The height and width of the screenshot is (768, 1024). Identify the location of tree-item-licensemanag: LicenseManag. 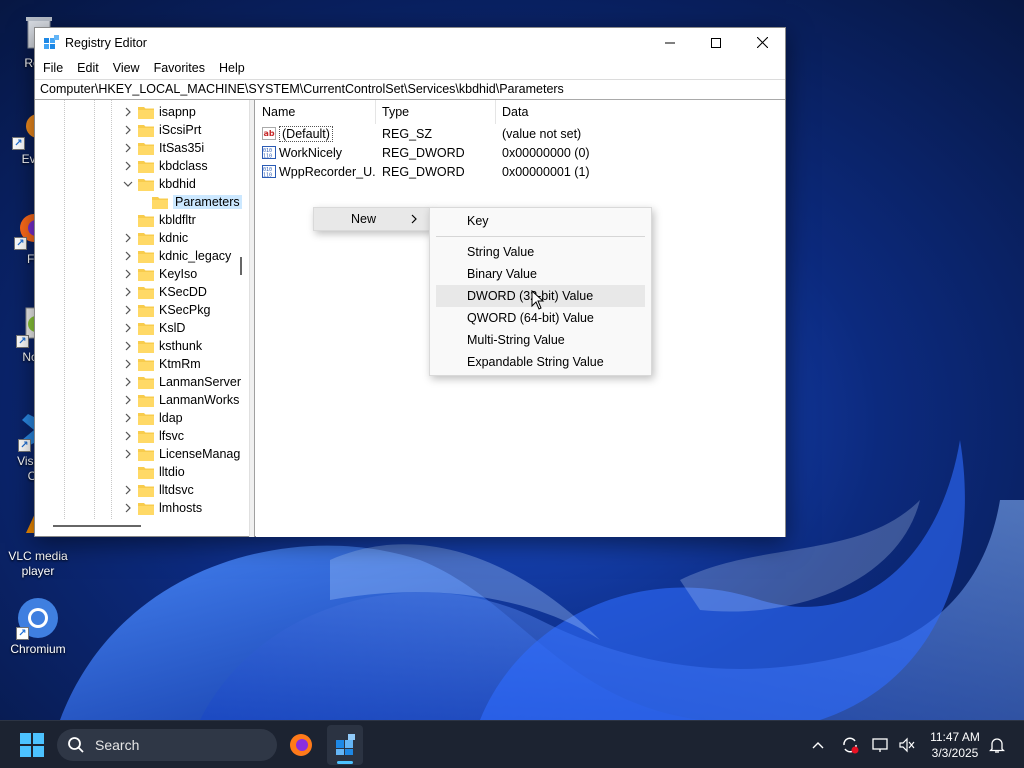
(180, 454).